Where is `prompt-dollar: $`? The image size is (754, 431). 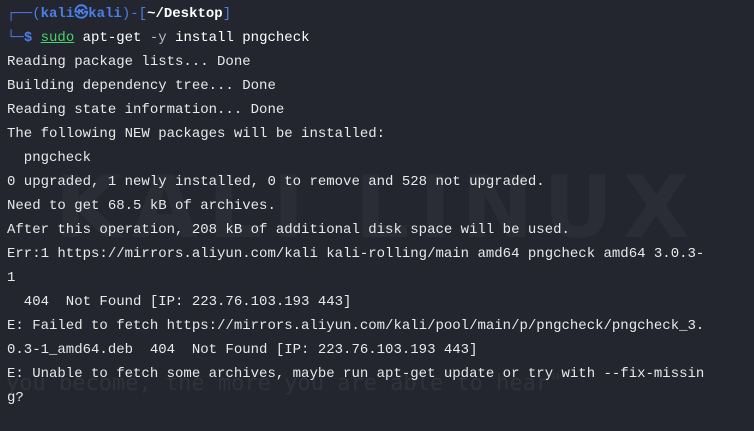
prompt-dollar: $ is located at coordinates (28, 38).